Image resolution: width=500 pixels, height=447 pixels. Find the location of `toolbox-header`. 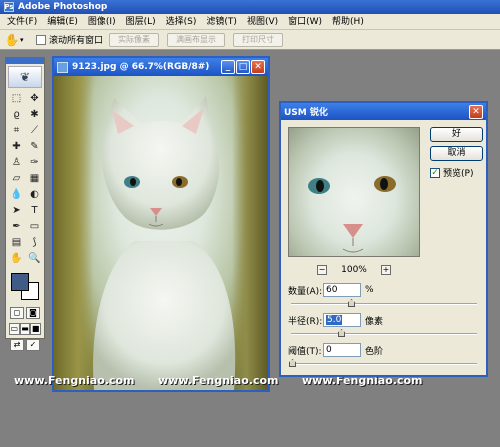

toolbox-header is located at coordinates (25, 61).